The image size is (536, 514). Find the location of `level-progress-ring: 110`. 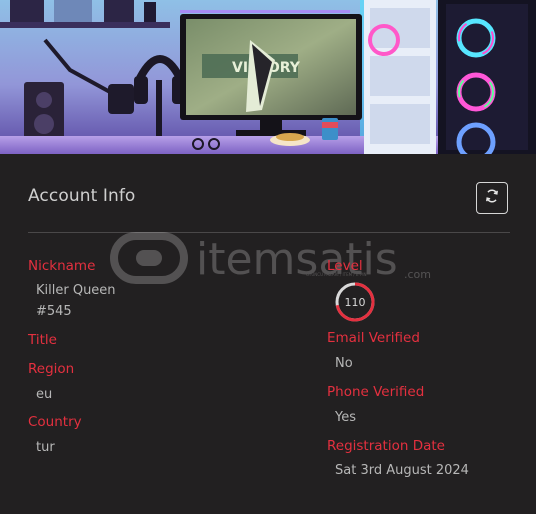

level-progress-ring: 110 is located at coordinates (355, 302).